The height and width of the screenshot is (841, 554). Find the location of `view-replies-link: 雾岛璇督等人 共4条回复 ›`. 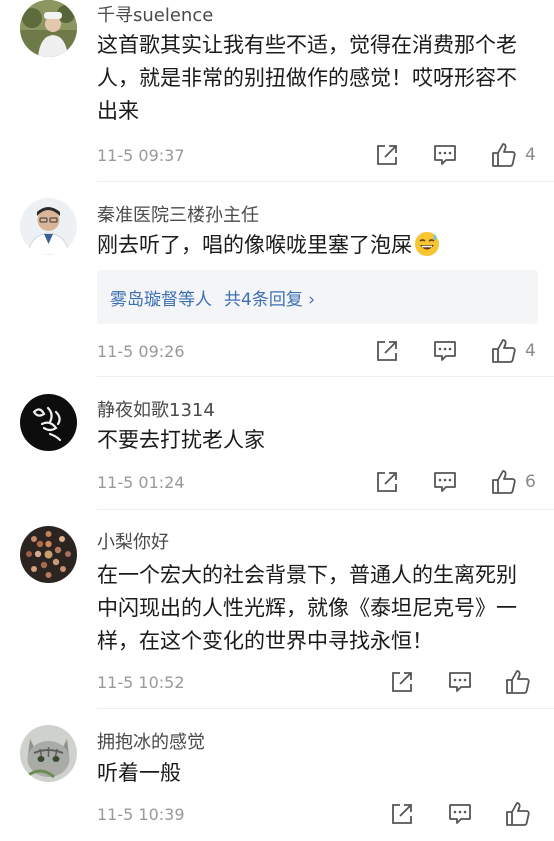

view-replies-link: 雾岛璇督等人 共4条回复 › is located at coordinates (212, 297).